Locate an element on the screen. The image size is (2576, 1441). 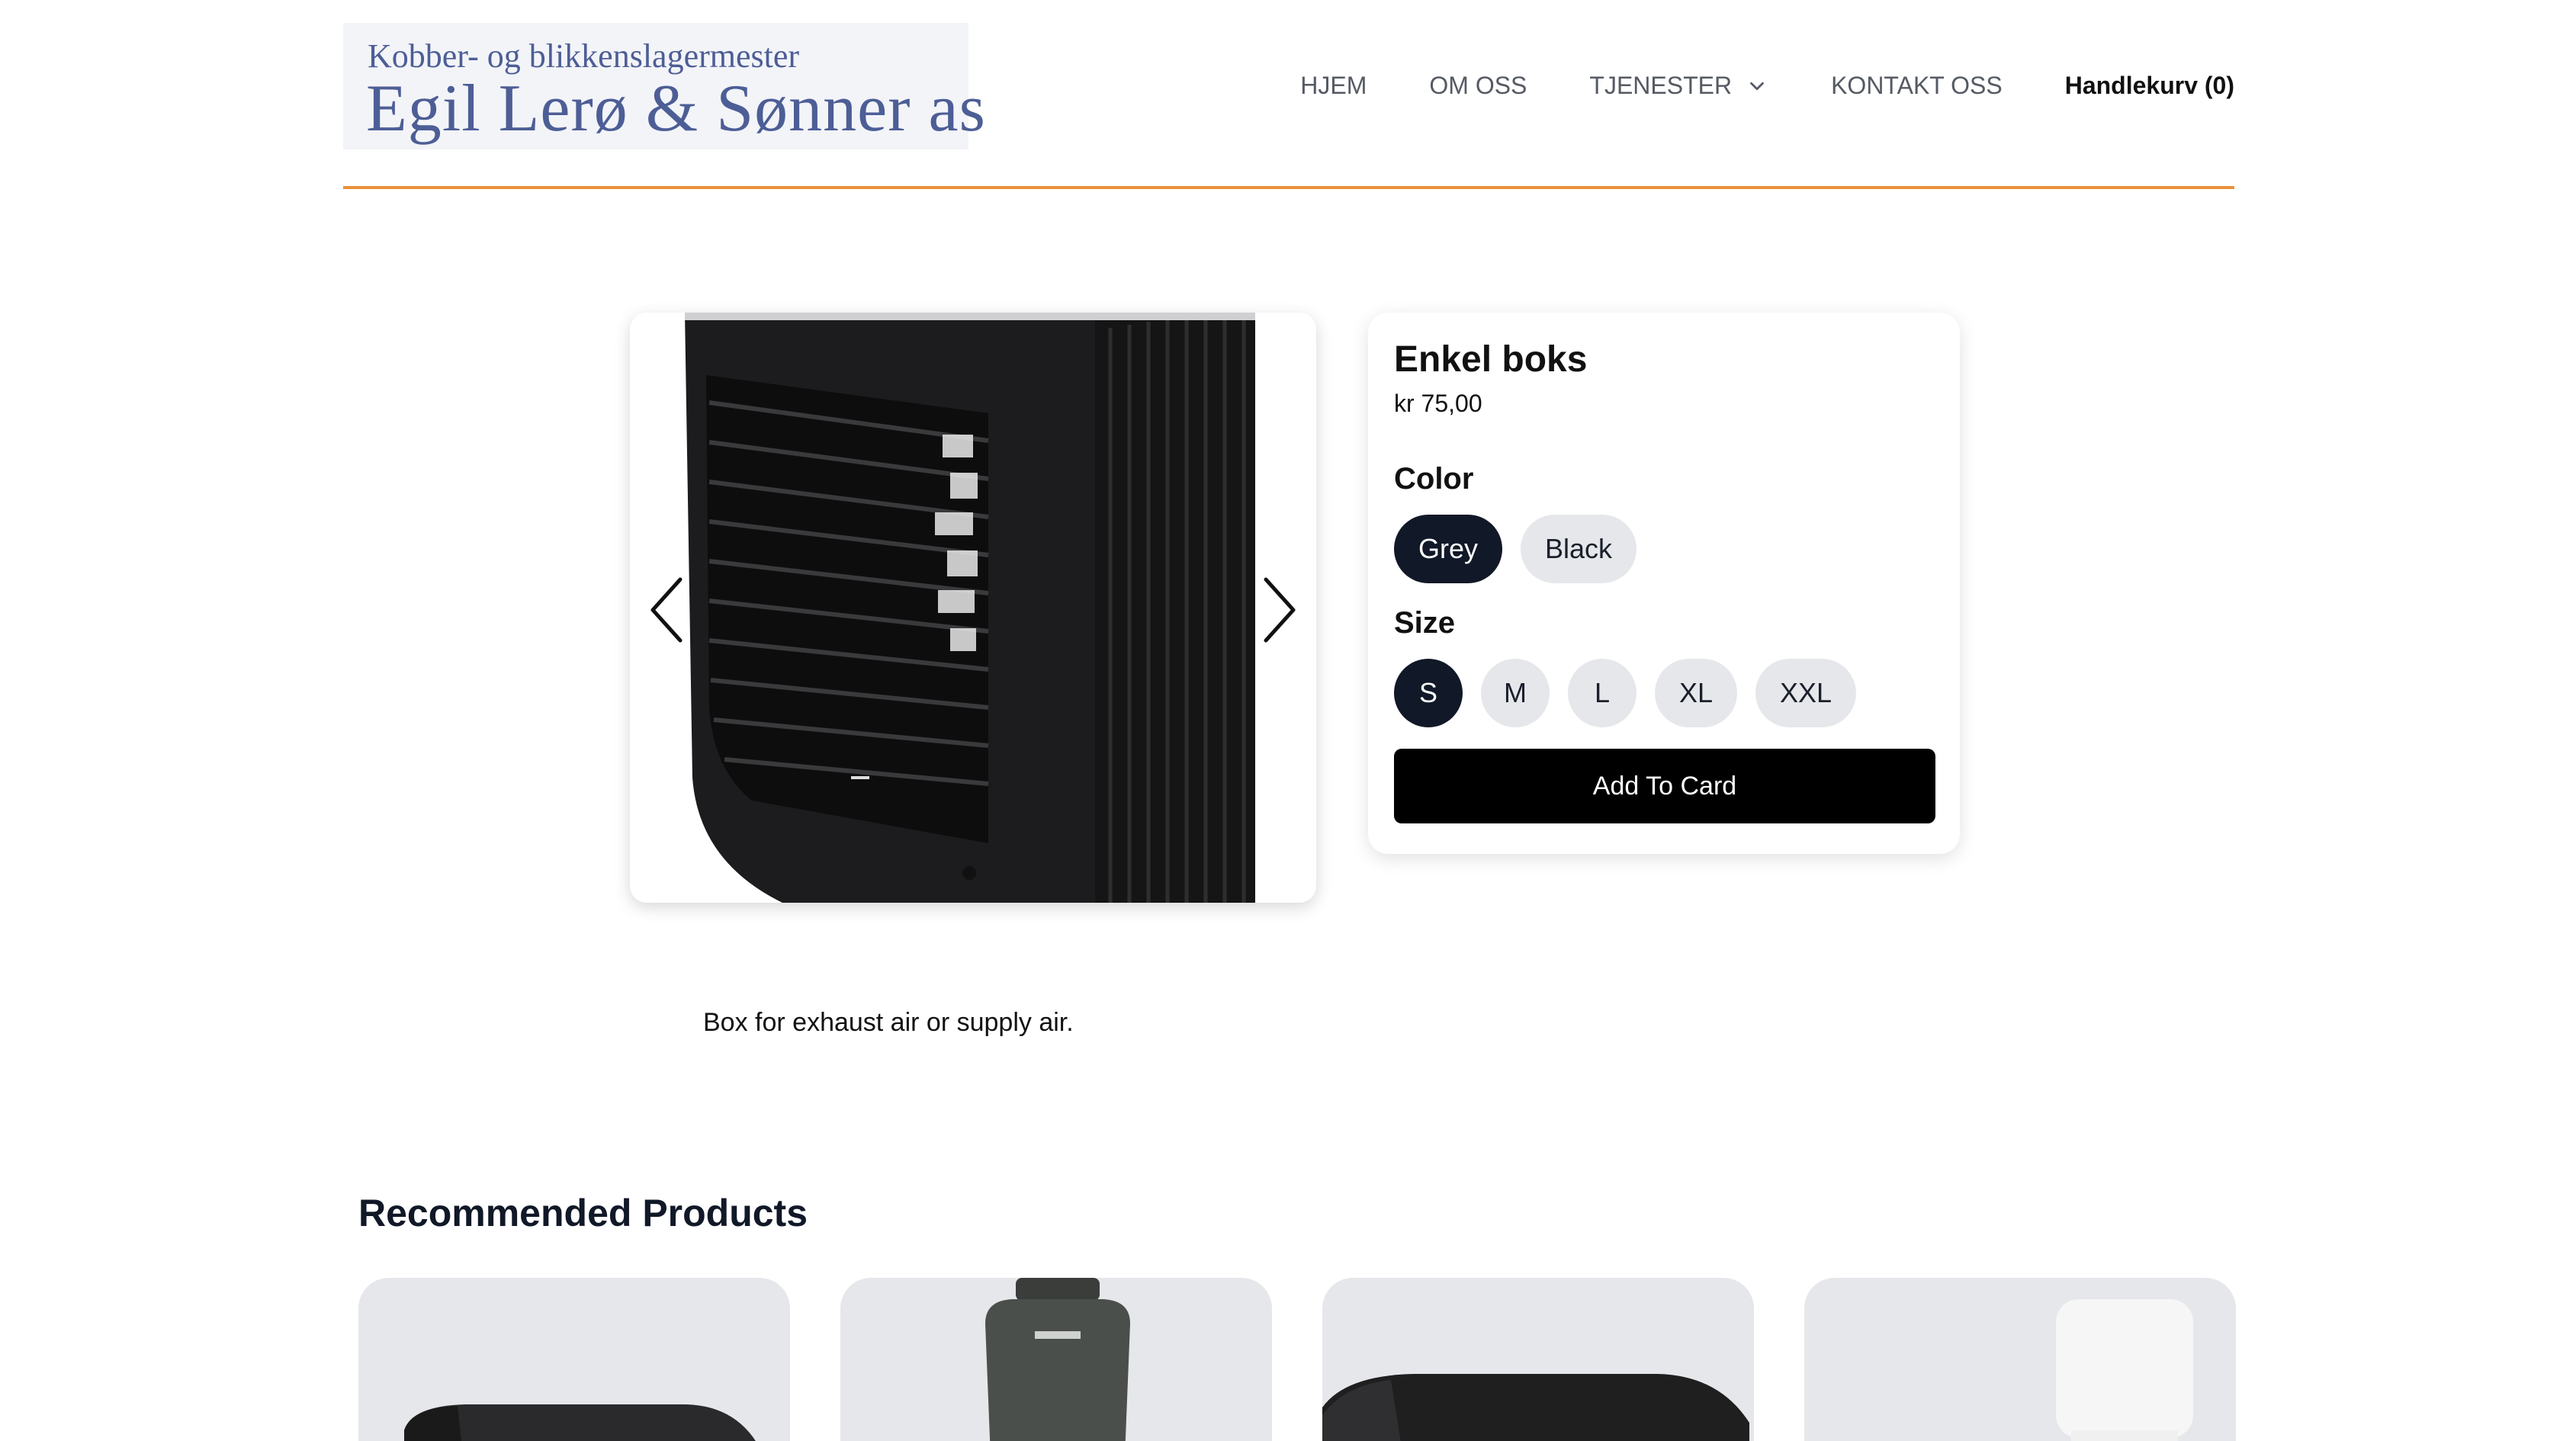
size-option-m: M is located at coordinates (1515, 693).